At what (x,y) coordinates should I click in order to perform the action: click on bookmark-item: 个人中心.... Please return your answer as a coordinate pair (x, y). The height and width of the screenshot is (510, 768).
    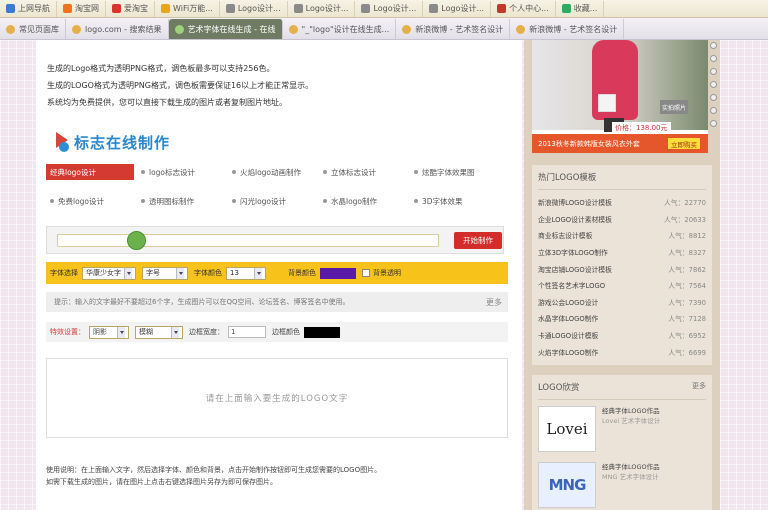
    Looking at the image, I should click on (523, 8).